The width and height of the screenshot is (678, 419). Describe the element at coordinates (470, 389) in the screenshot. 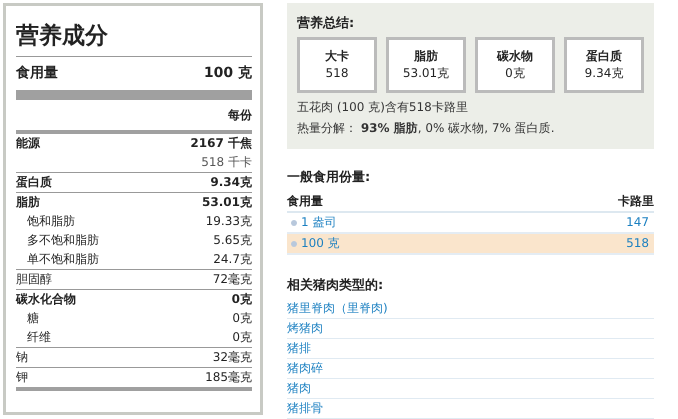

I see `related-link: 猪肉` at that location.